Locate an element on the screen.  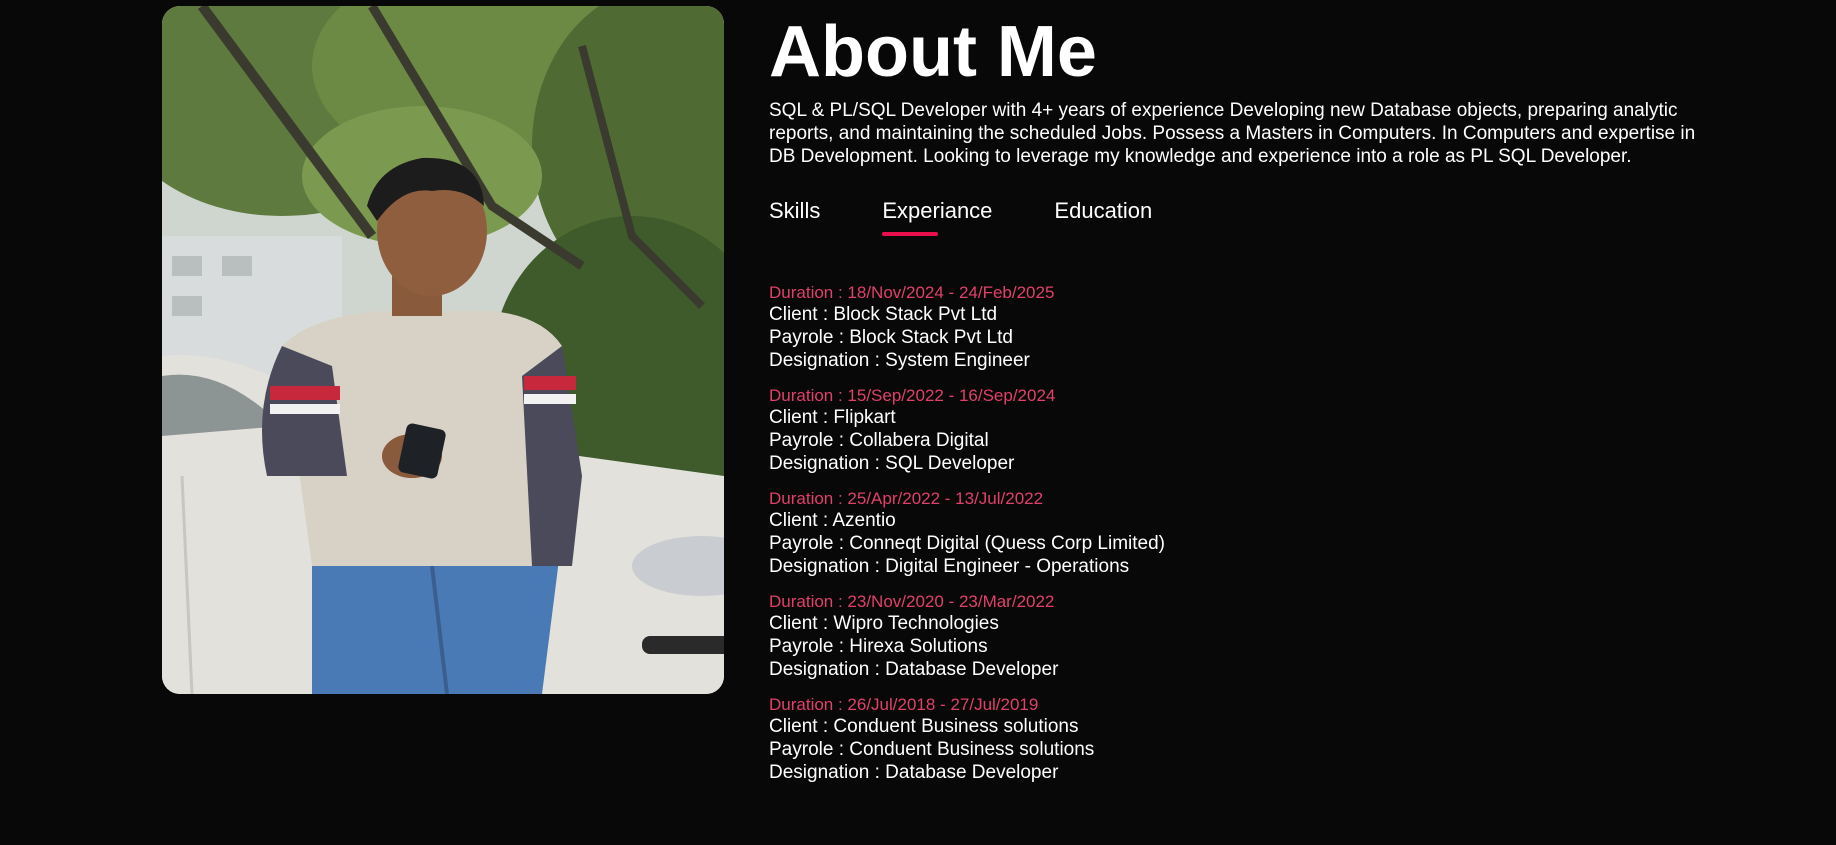
tab-skills: Skills is located at coordinates (794, 216).